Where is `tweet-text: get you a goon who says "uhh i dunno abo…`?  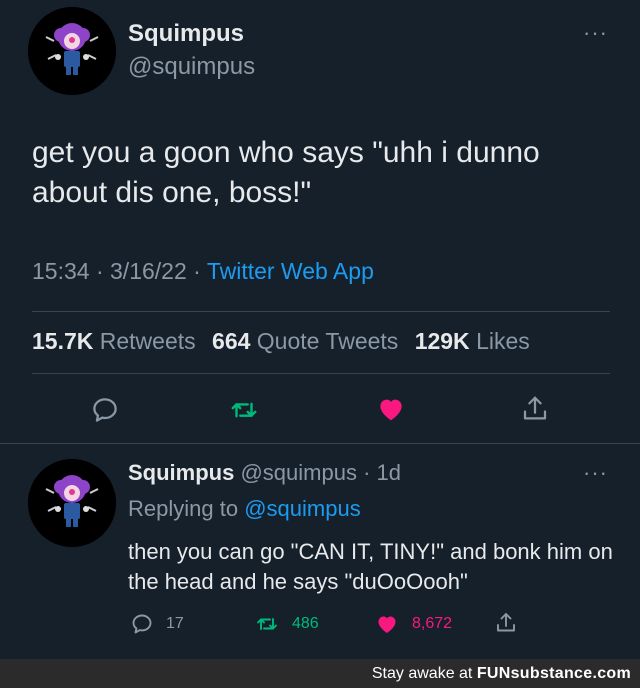
tweet-text: get you a goon who says "uhh i dunno abo… is located at coordinates (286, 172).